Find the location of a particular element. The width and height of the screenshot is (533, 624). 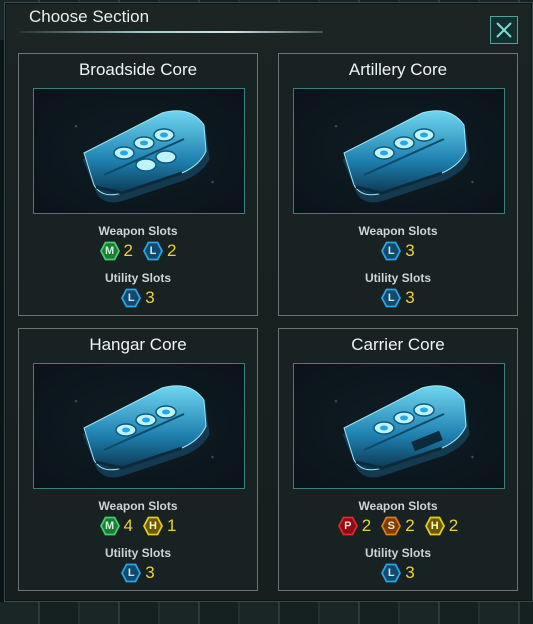

background-bottom-strip is located at coordinates (266, 613).